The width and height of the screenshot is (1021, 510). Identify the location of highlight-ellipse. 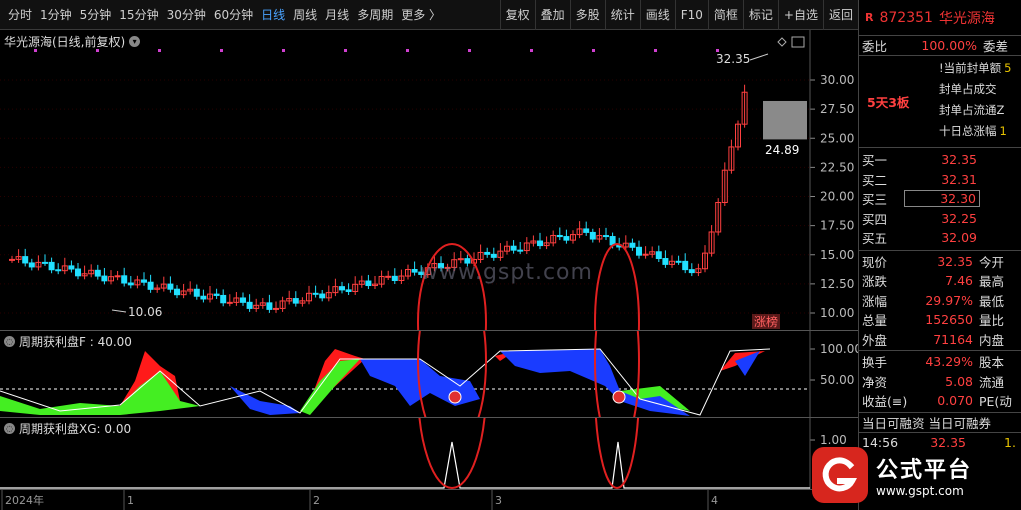
(452, 388).